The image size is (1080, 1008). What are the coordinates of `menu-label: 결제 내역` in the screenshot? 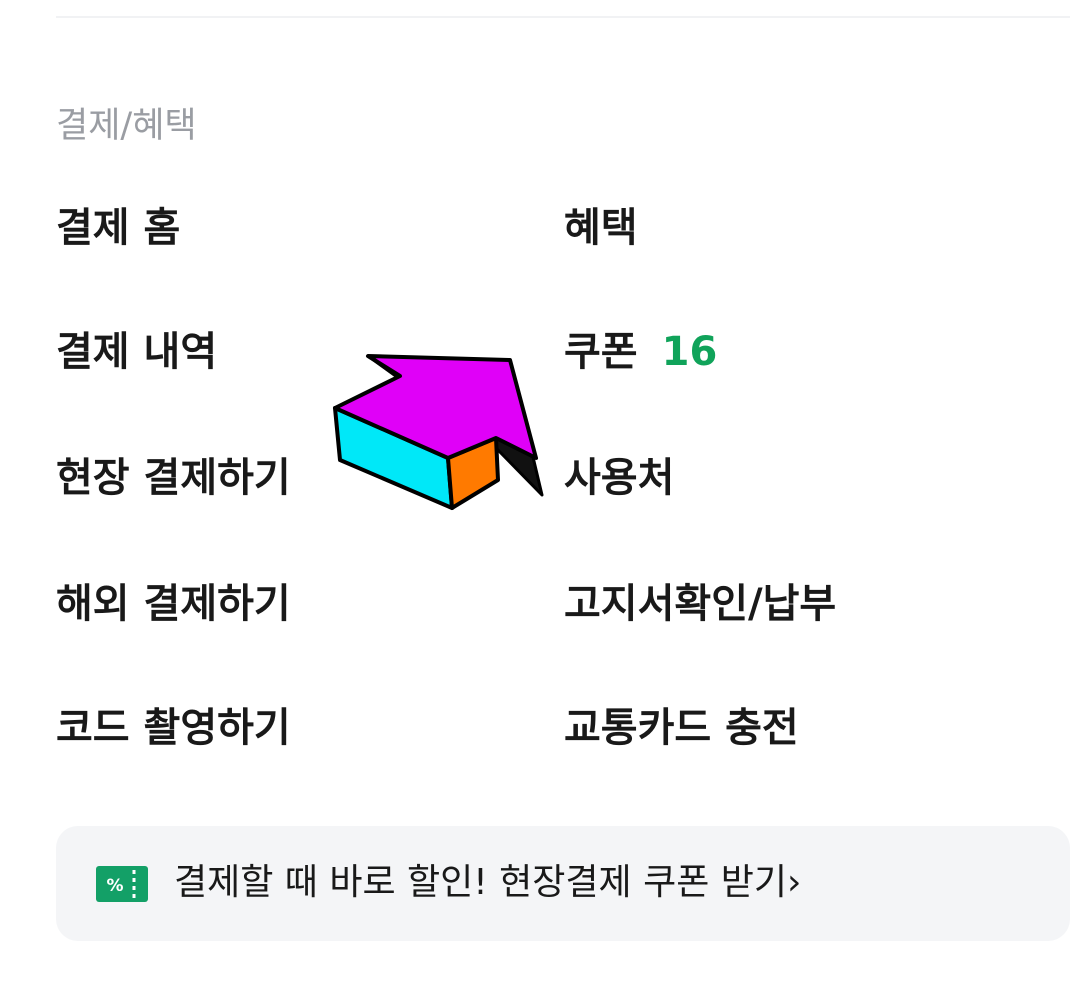 It's located at (137, 352).